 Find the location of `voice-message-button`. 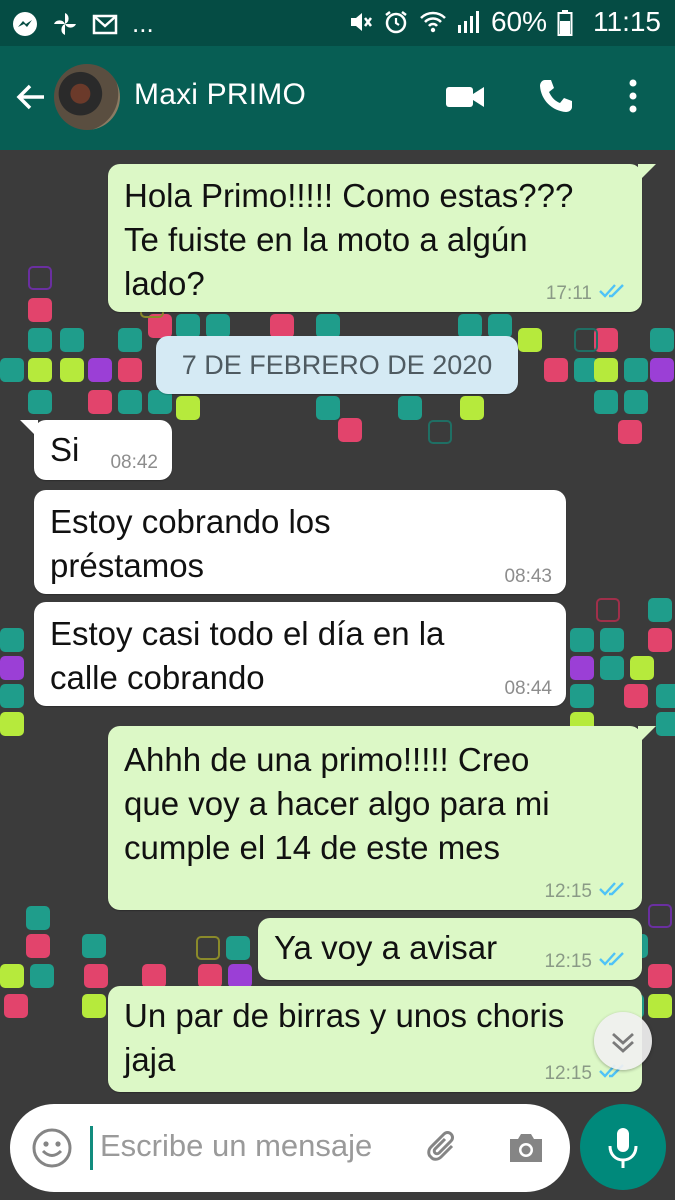

voice-message-button is located at coordinates (623, 1147).